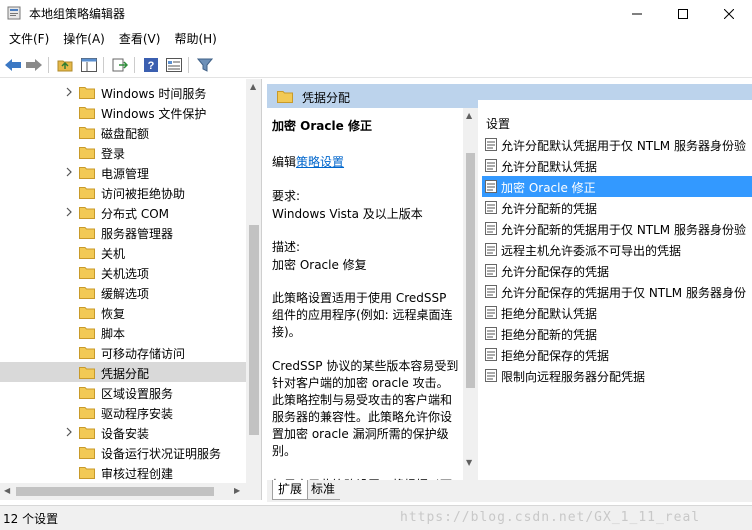 This screenshot has height=530, width=752. Describe the element at coordinates (113, 334) in the screenshot. I see `tree-item-label: 脚本` at that location.